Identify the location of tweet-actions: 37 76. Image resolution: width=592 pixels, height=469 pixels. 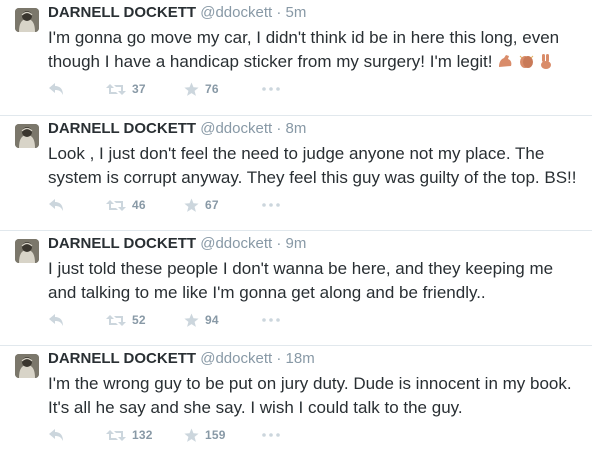
(198, 89).